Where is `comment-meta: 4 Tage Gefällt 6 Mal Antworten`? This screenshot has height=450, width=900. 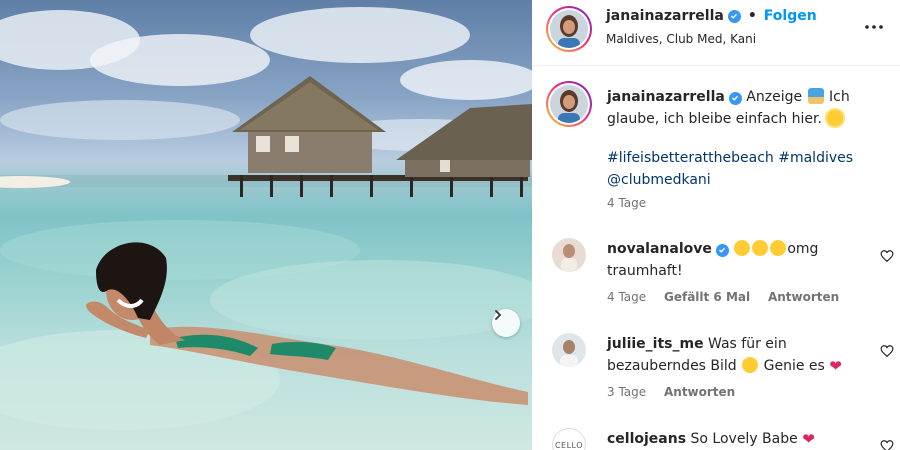
comment-meta: 4 Tage Gefällt 6 Mal Antworten is located at coordinates (730, 297).